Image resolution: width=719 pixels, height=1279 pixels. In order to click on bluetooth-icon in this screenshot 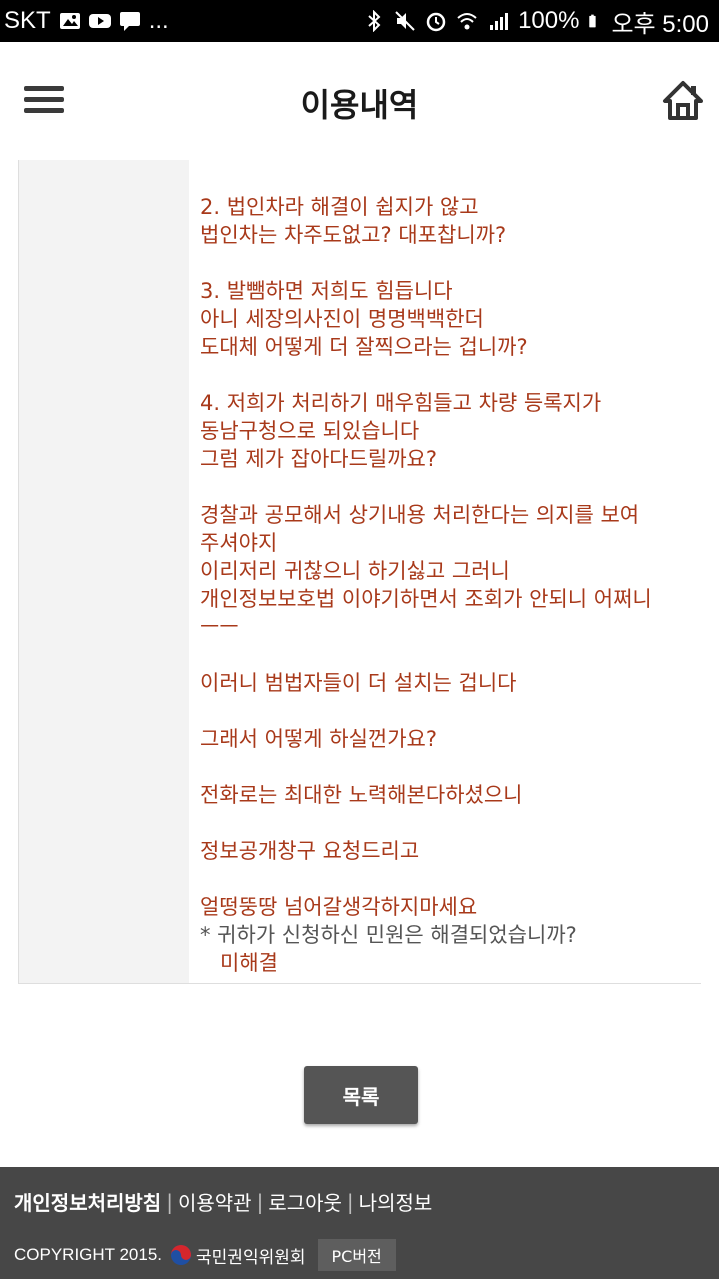, I will do `click(374, 21)`.